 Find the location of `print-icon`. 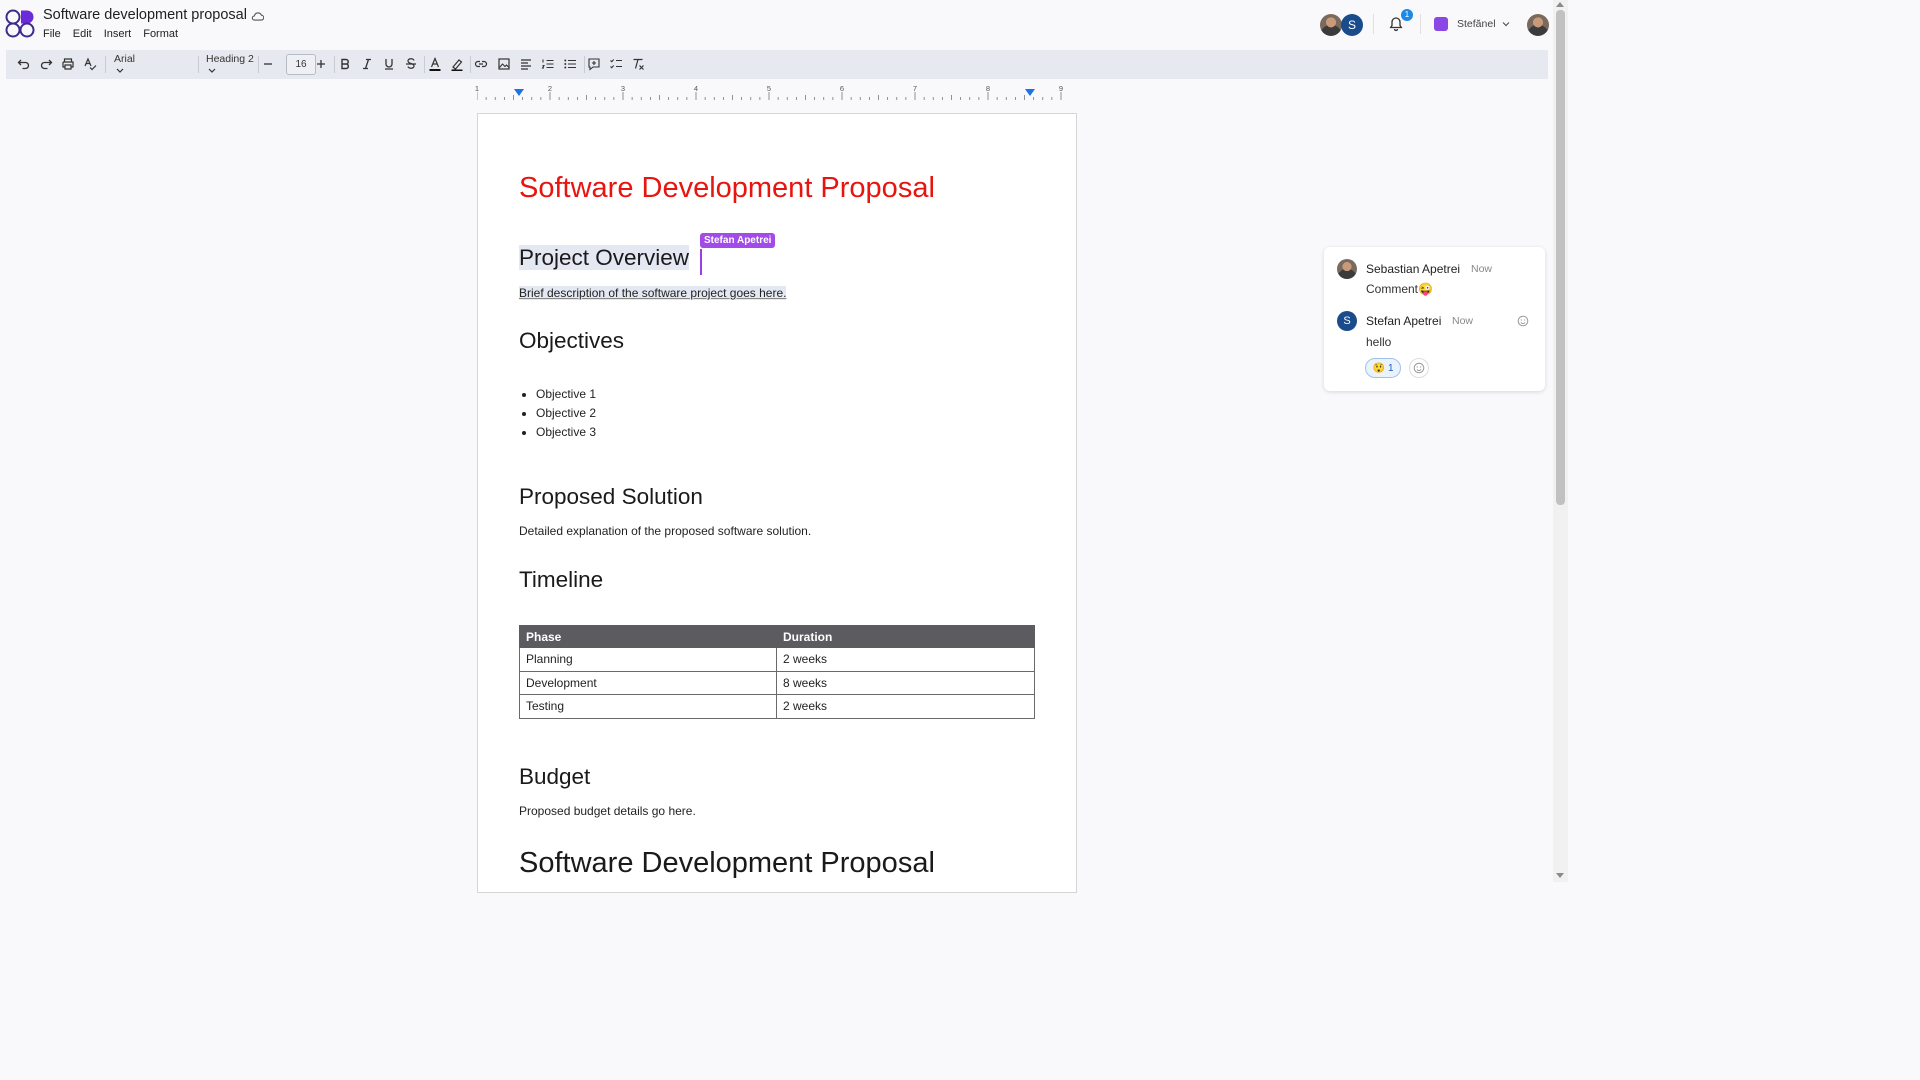

print-icon is located at coordinates (68, 64).